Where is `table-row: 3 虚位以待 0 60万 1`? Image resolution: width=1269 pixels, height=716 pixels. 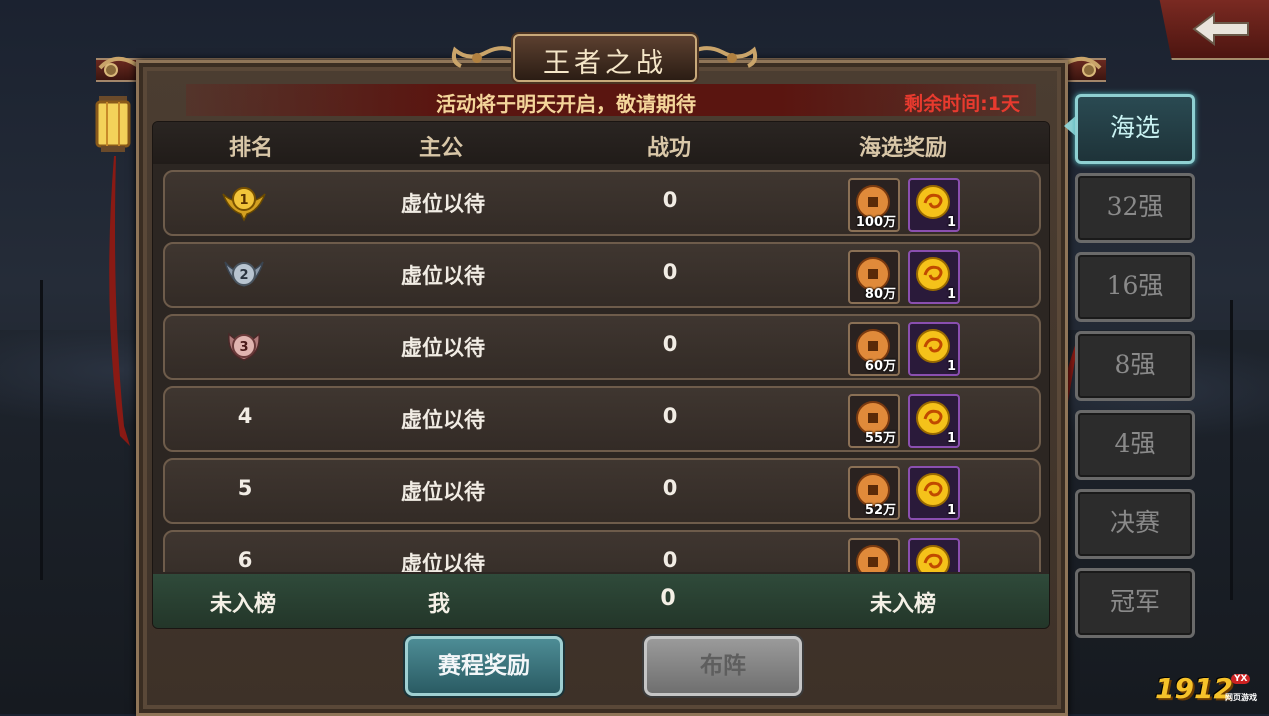
table-row: 3 虚位以待 0 60万 1 is located at coordinates (602, 347).